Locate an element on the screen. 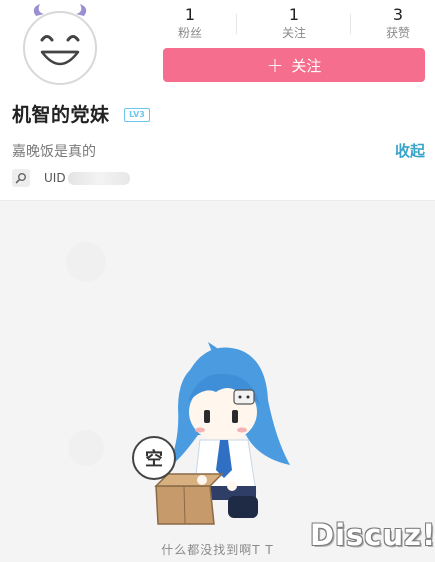 The image size is (435, 562). follow-button-label: 关注 is located at coordinates (306, 65).